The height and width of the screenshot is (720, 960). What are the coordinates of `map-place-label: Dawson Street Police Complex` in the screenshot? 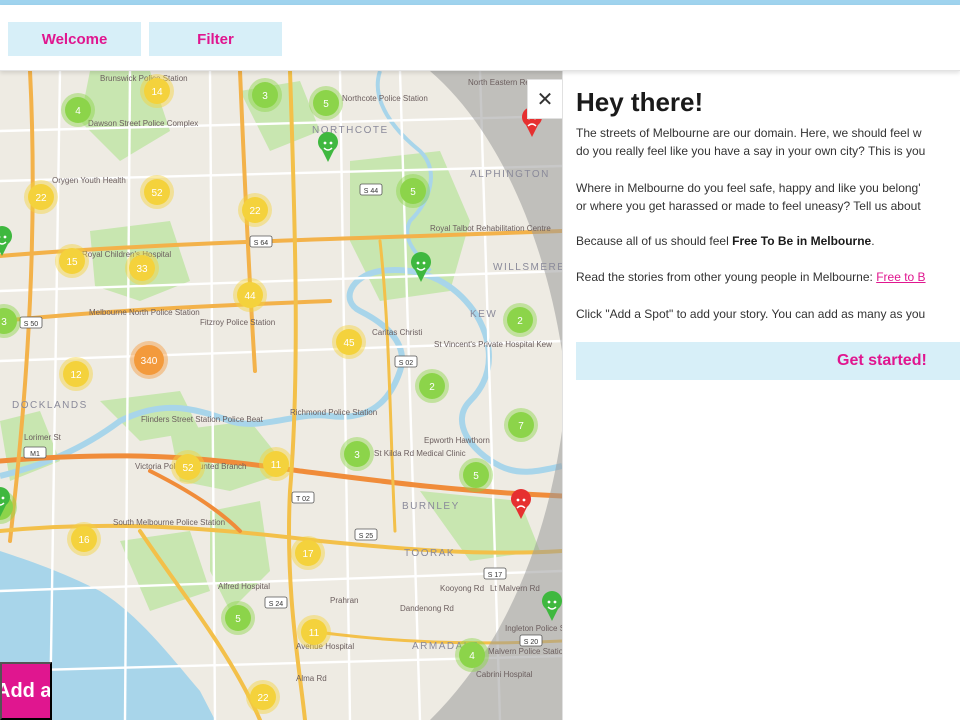 It's located at (143, 123).